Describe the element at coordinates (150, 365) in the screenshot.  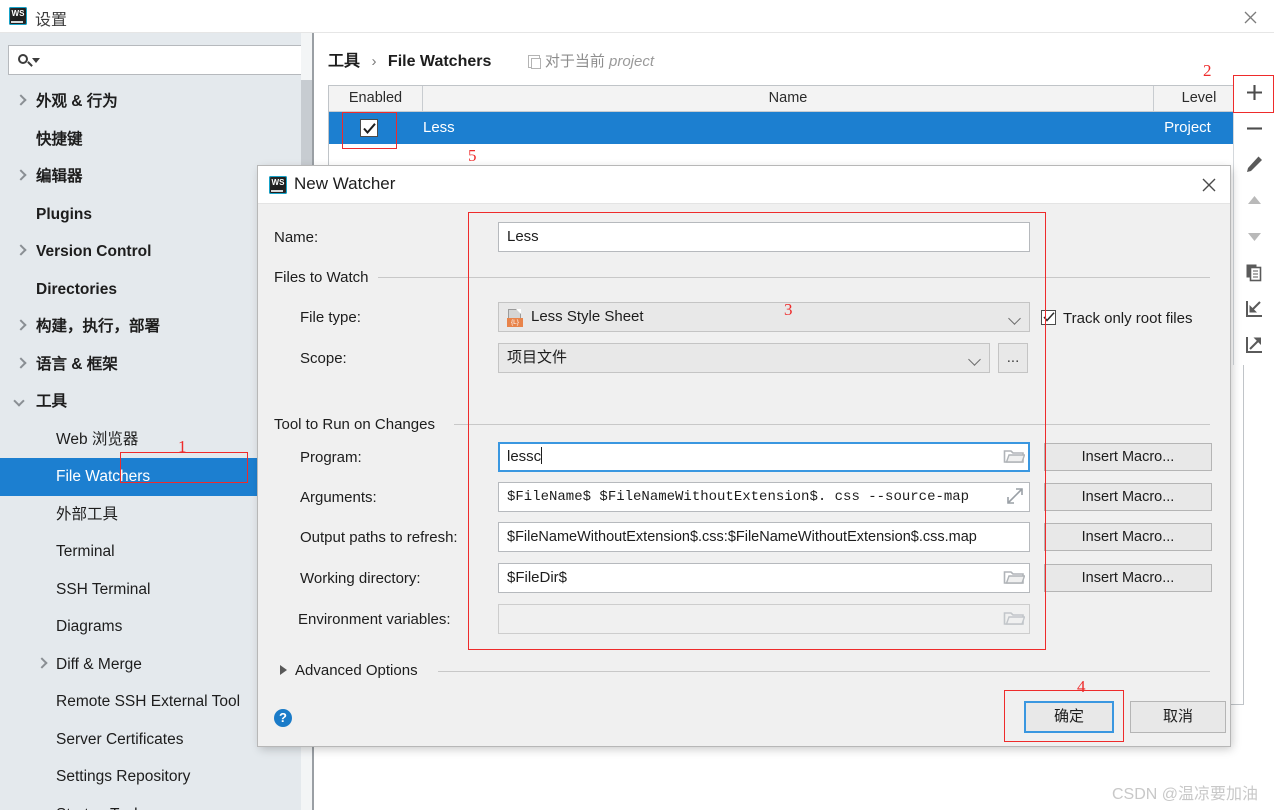
I see `sidebar-item-7: 语言 & 框架` at that location.